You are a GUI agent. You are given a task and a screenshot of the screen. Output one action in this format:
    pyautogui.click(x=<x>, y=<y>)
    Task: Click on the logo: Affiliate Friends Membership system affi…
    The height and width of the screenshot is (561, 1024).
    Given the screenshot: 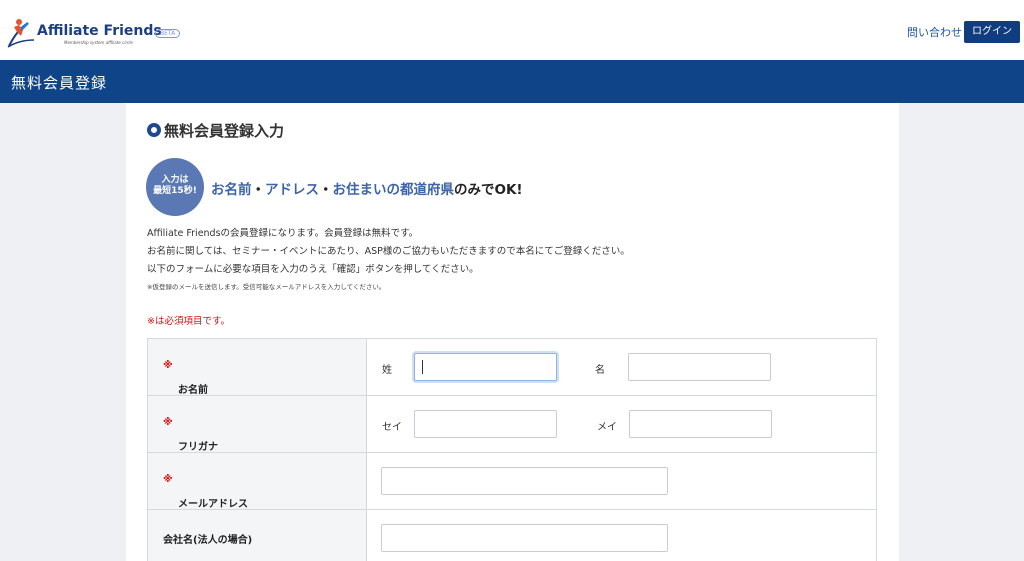 What is the action you would take?
    pyautogui.click(x=101, y=34)
    